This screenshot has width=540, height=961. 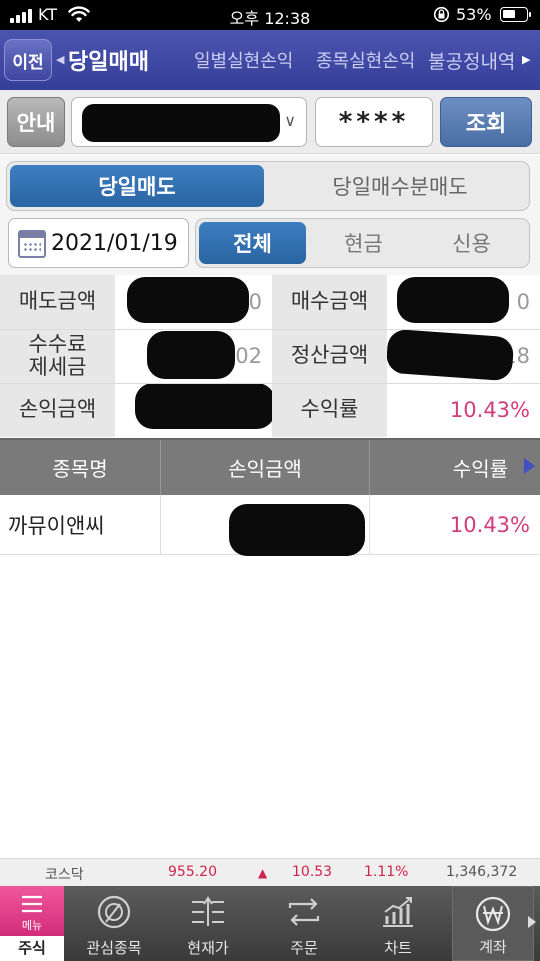 I want to click on tab-chart-label: 차트, so click(x=398, y=948).